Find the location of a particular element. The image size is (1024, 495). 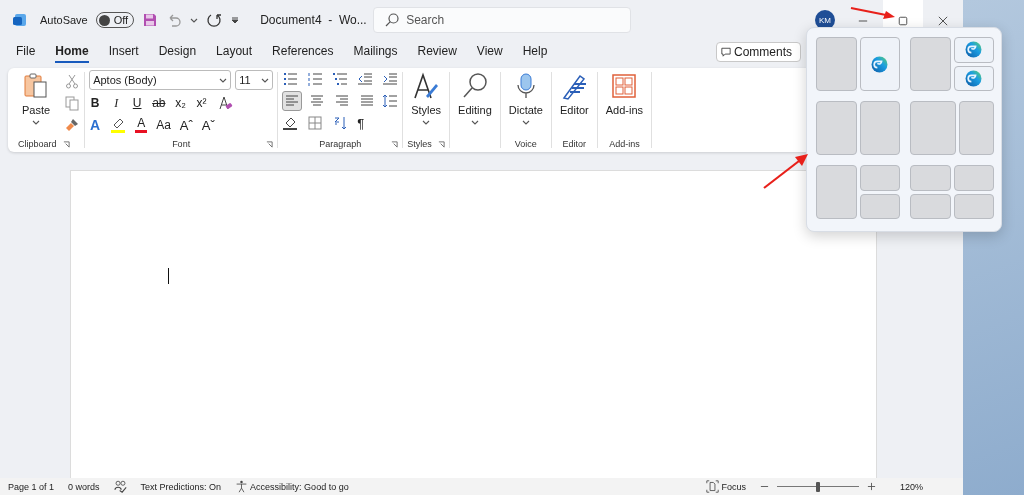

format-painter-icon is located at coordinates (72, 125).